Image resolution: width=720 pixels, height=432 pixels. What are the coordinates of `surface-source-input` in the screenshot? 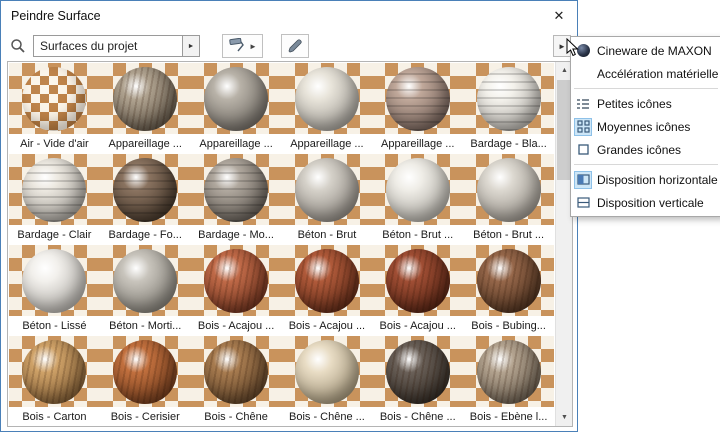 It's located at (108, 46).